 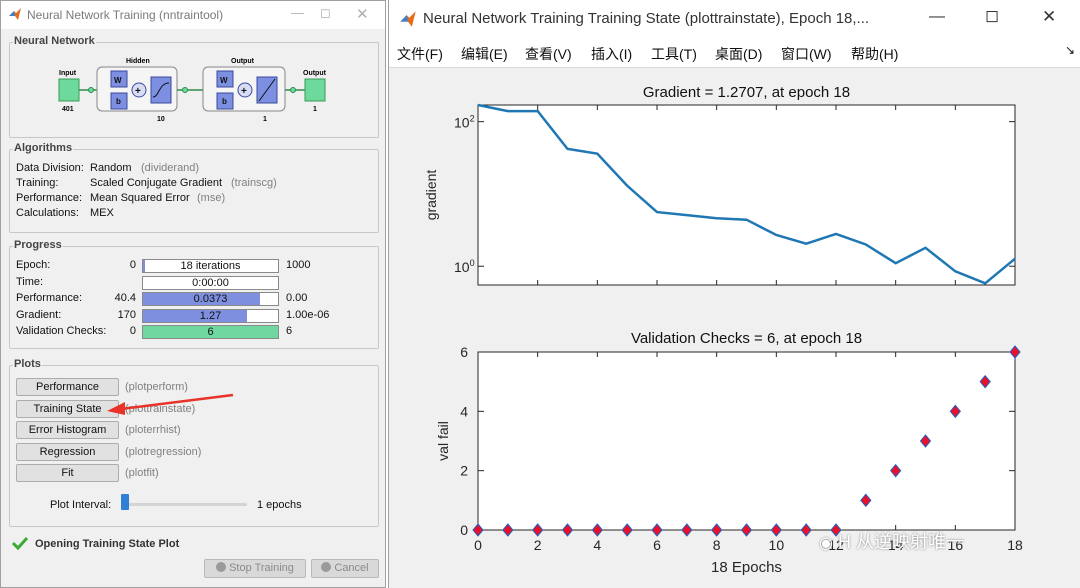 I want to click on progress-bar: 18 iterations, so click(x=210, y=266).